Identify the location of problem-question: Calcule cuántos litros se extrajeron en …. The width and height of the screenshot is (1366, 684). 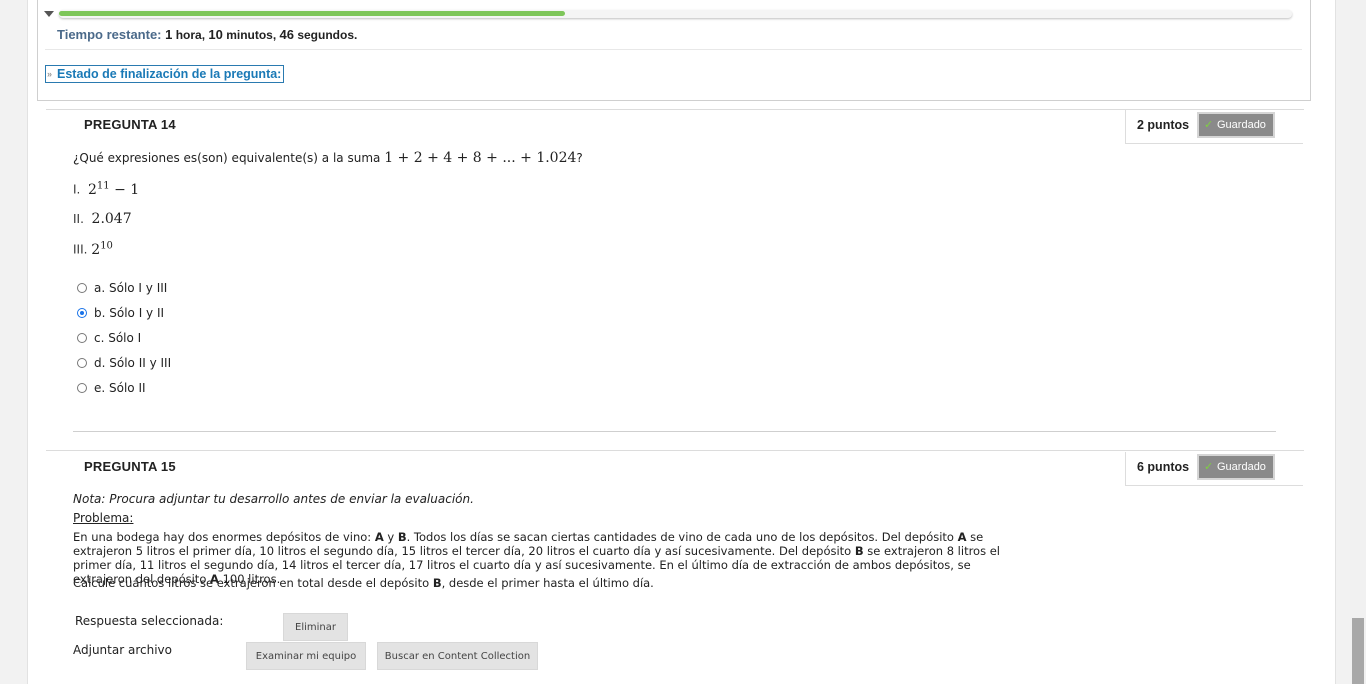
(363, 583).